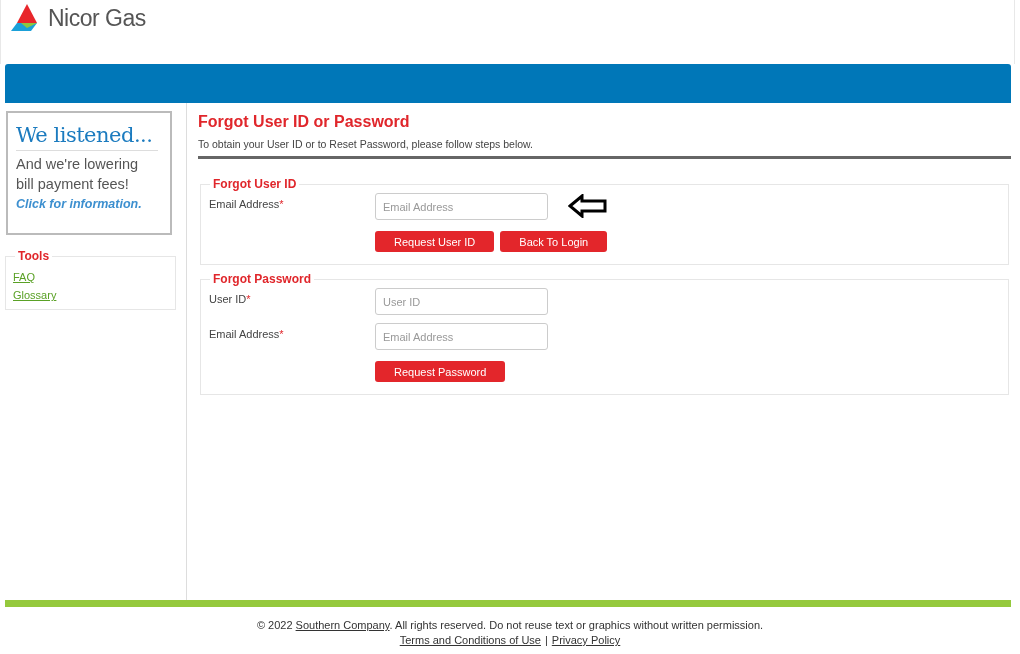 The height and width of the screenshot is (654, 1020). Describe the element at coordinates (90, 277) in the screenshot. I see `tool-link: FAQ` at that location.